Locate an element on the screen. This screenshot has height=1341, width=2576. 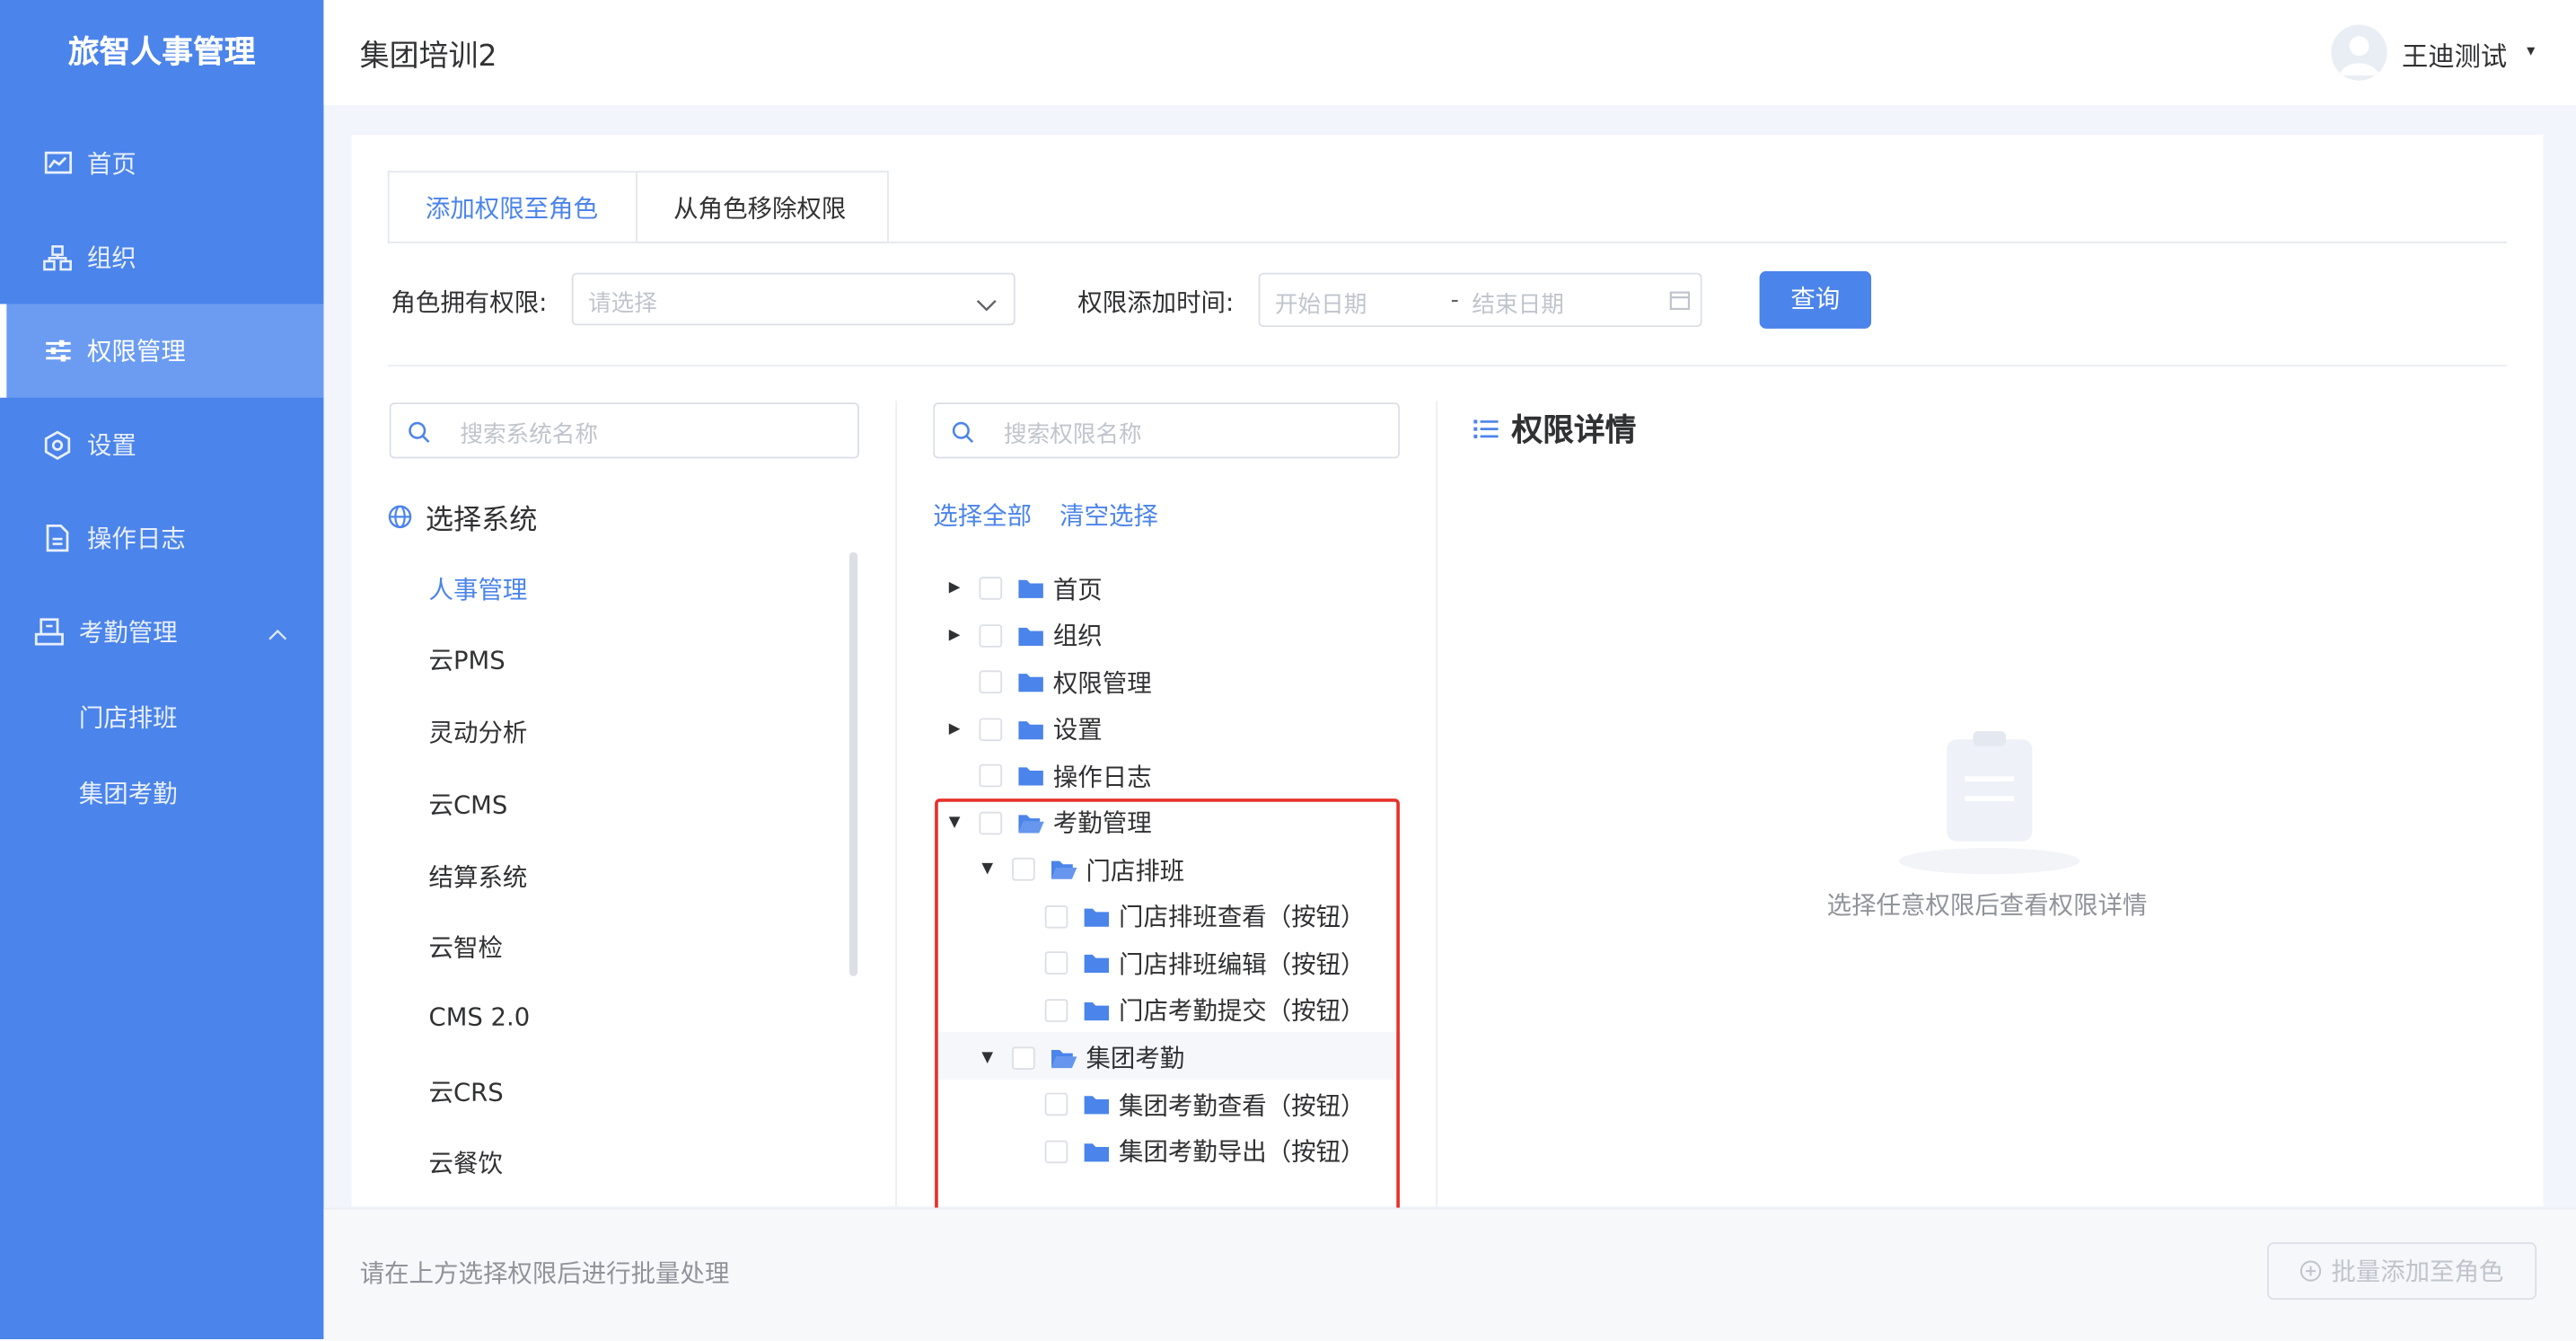
sidebar: 旅智人事管理 首页 组织 权限管理 设置 操作日志 考勤管理 门店排班 集团考勤 is located at coordinates (162, 670).